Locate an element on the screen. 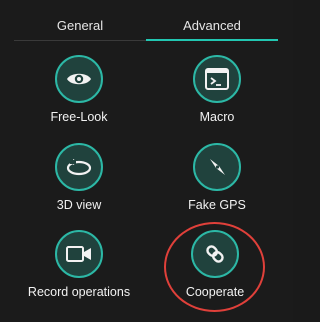 This screenshot has height=322, width=320. eye-icon is located at coordinates (79, 79).